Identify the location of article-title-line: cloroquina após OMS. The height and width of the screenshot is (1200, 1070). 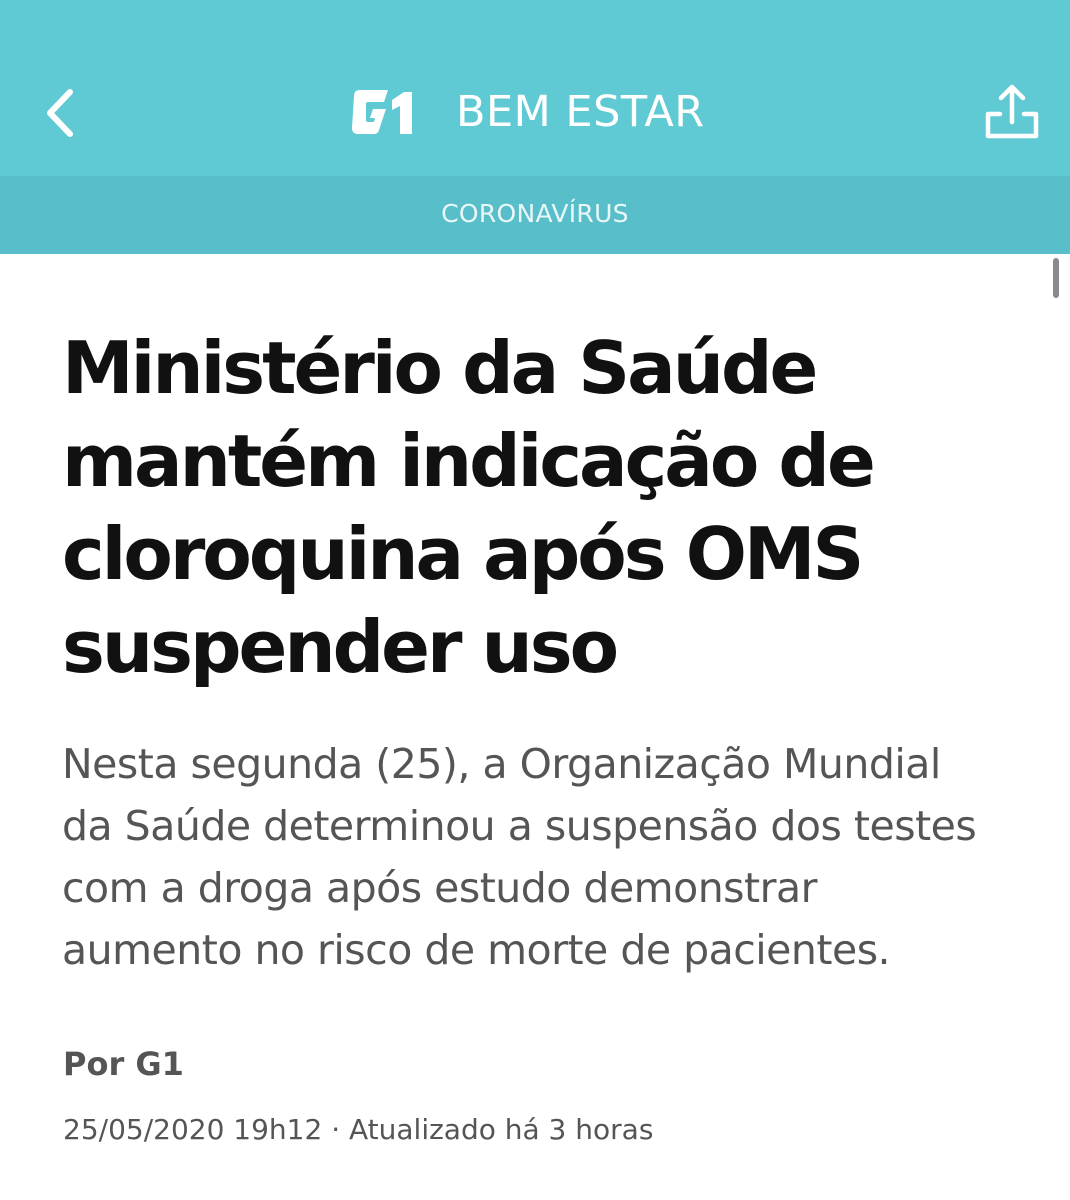
(463, 554).